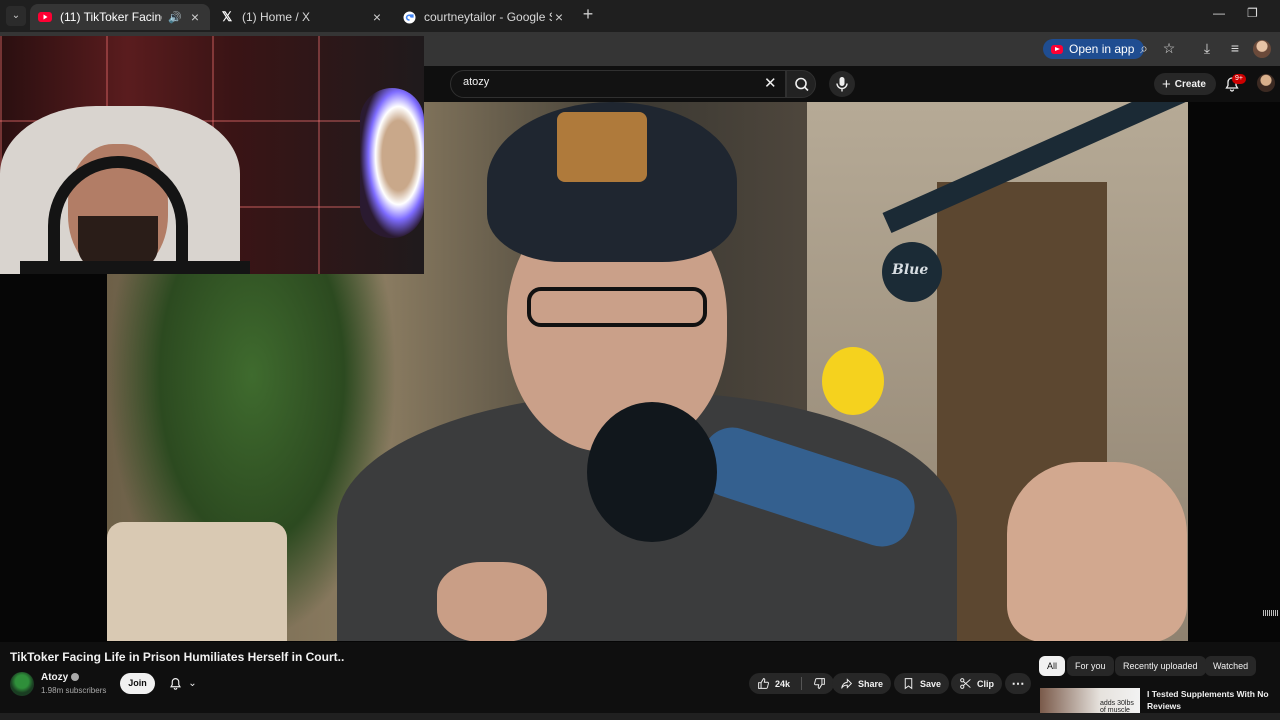 Image resolution: width=1280 pixels, height=720 pixels. What do you see at coordinates (618, 84) in the screenshot?
I see `search-input` at bounding box center [618, 84].